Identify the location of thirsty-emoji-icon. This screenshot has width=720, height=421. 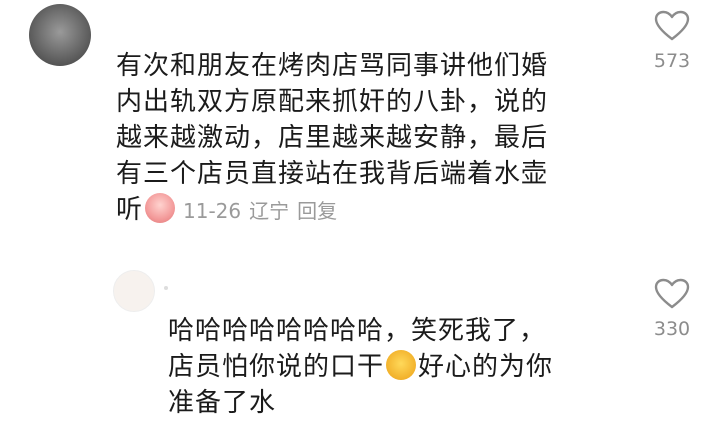
(401, 365).